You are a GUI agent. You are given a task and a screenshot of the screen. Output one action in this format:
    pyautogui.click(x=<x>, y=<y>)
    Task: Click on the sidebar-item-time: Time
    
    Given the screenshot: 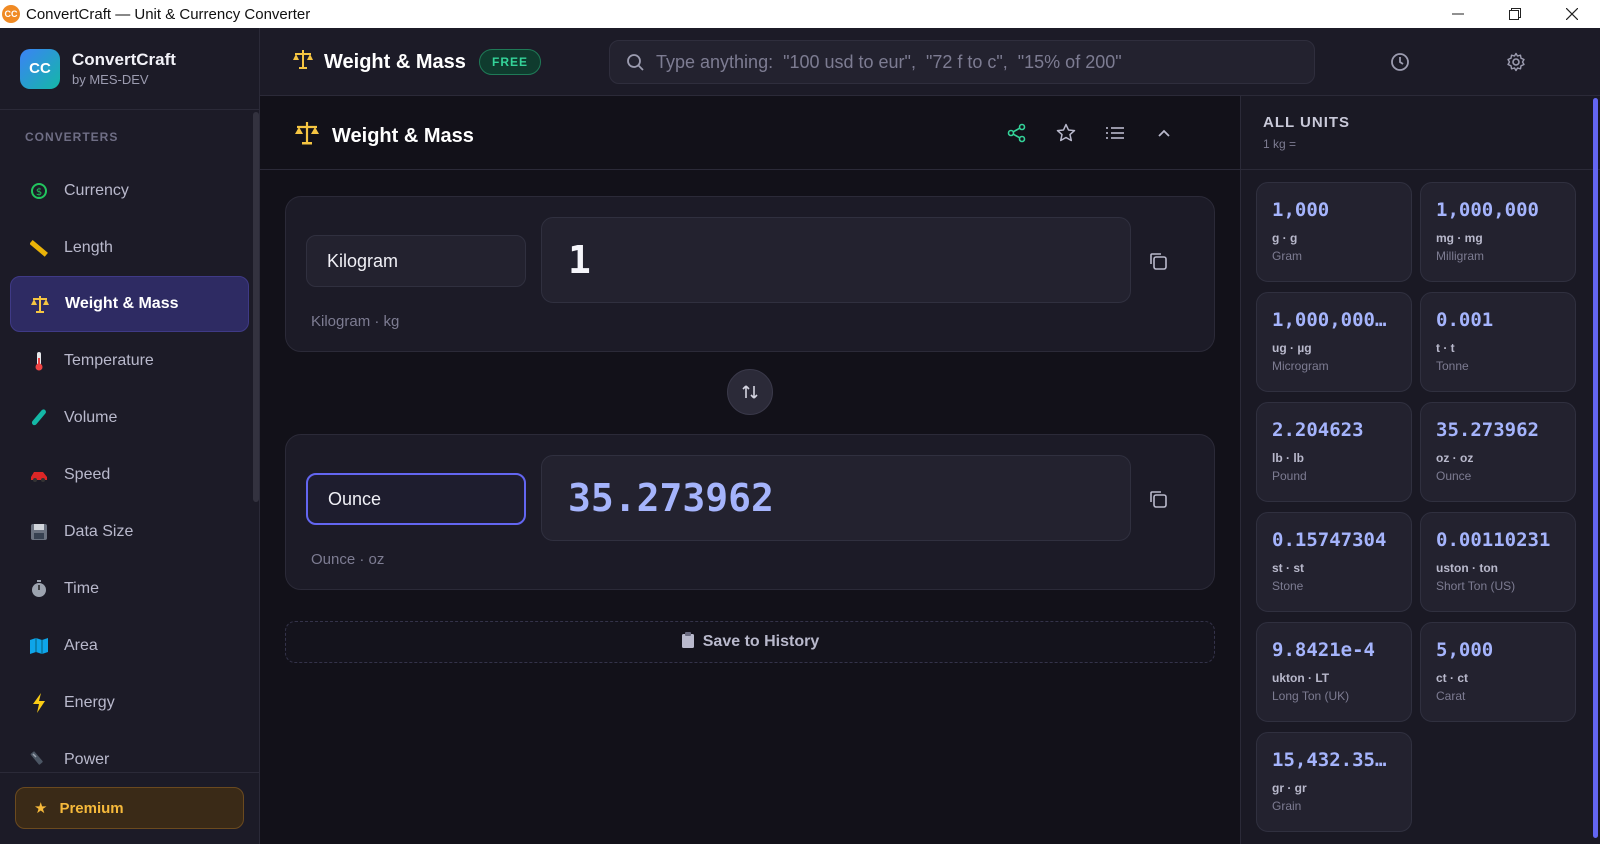 What is the action you would take?
    pyautogui.click(x=129, y=588)
    